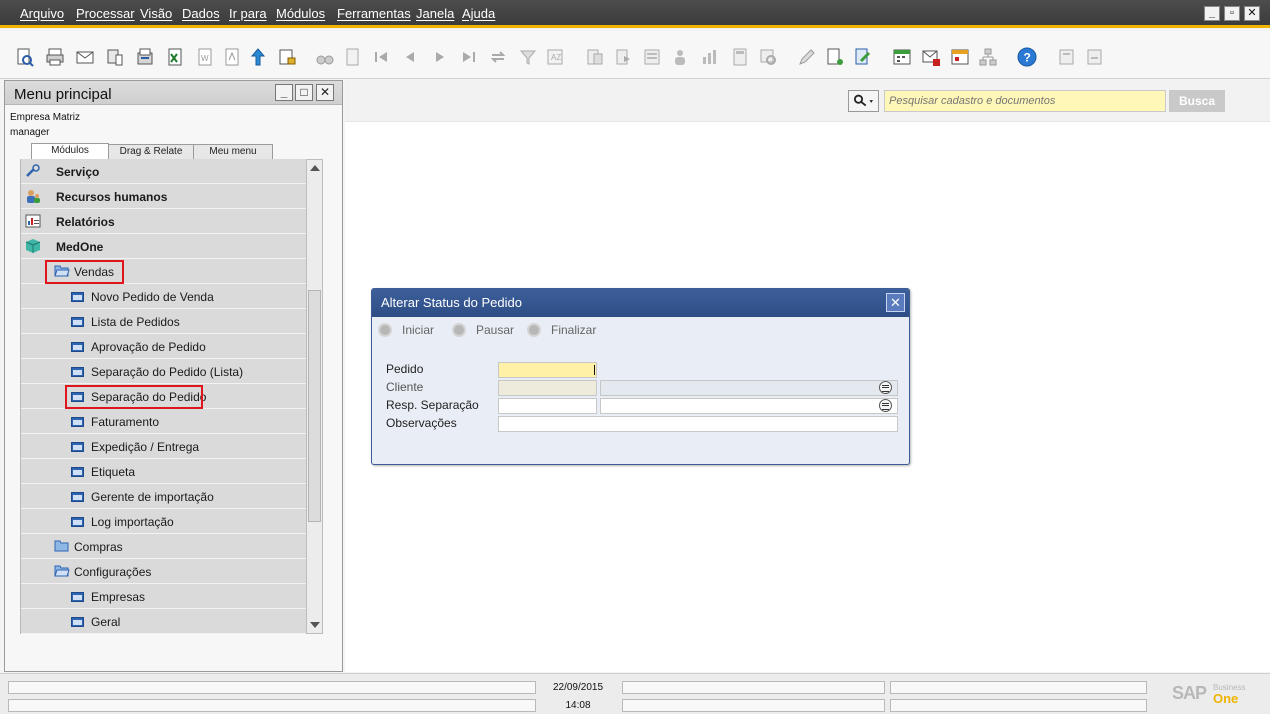 The width and height of the screenshot is (1270, 714). Describe the element at coordinates (55, 57) in the screenshot. I see `print-icon` at that location.